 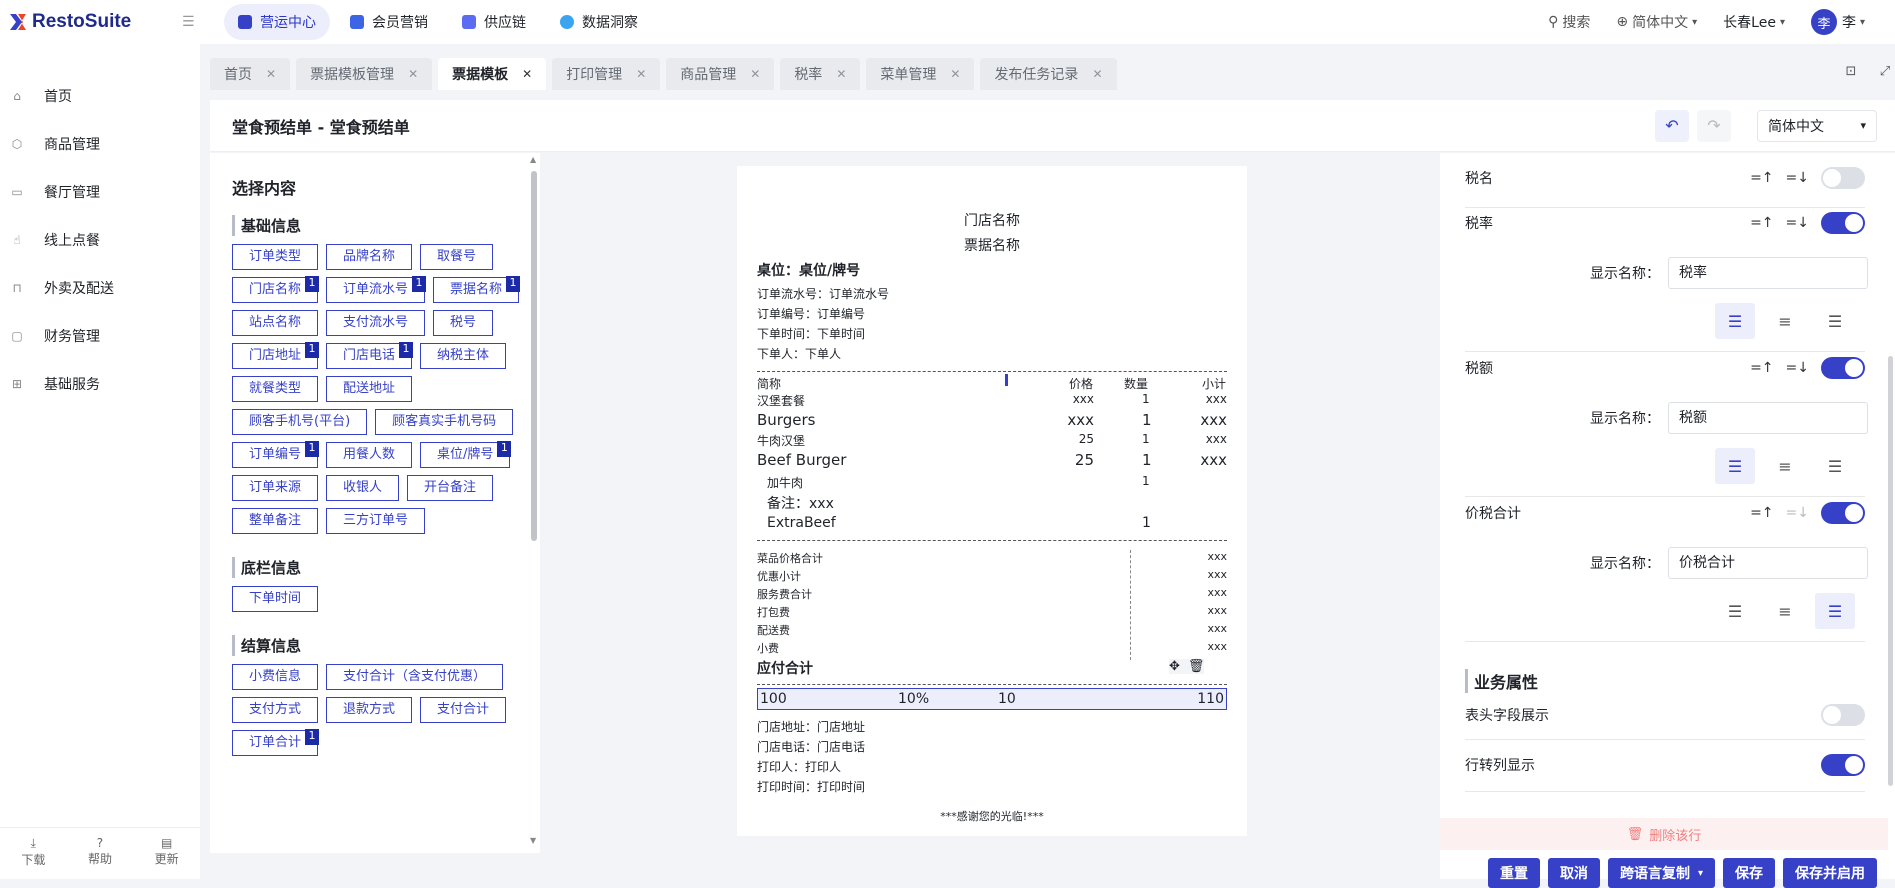 What do you see at coordinates (389, 22) in the screenshot?
I see `topnav-member-marketing: 会员营销` at bounding box center [389, 22].